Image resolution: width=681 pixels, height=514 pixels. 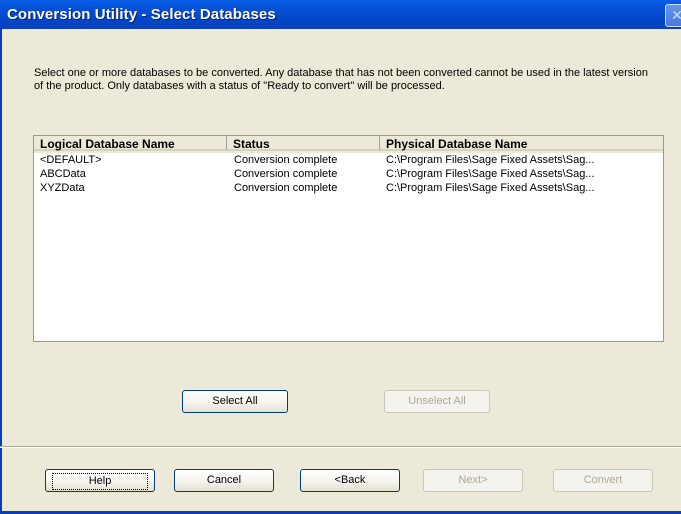 What do you see at coordinates (63, 174) in the screenshot?
I see `logical-name-cell: ABCData` at bounding box center [63, 174].